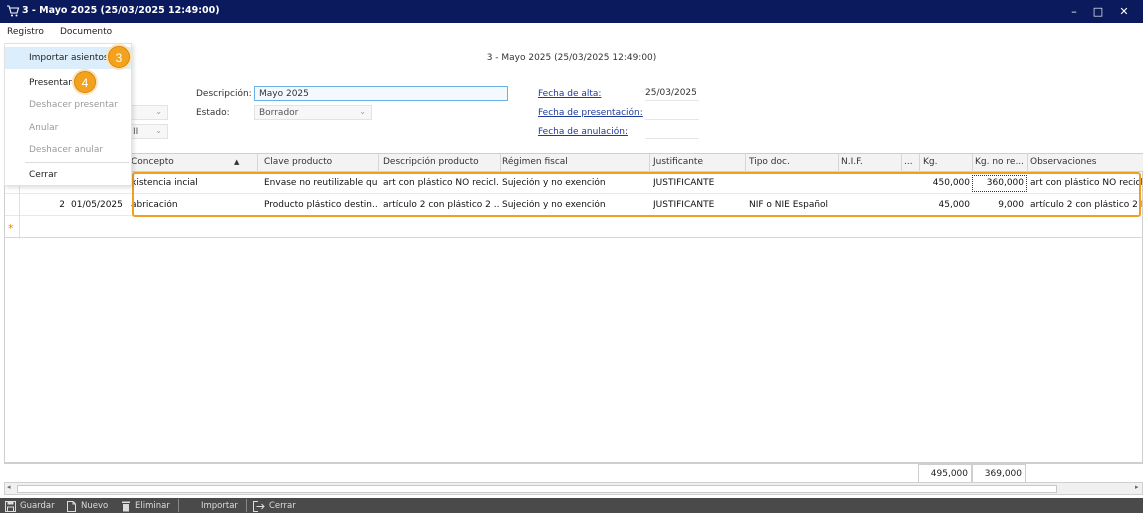 This screenshot has height=513, width=1143. Describe the element at coordinates (148, 131) in the screenshot. I see `partial-select-2: II ⌄` at that location.